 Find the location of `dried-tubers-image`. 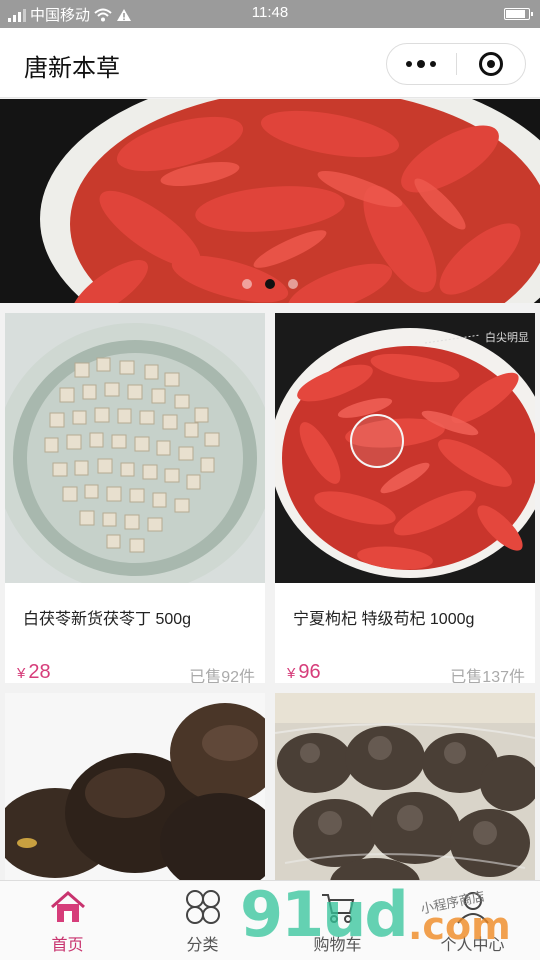

dried-tubers-image is located at coordinates (405, 793).